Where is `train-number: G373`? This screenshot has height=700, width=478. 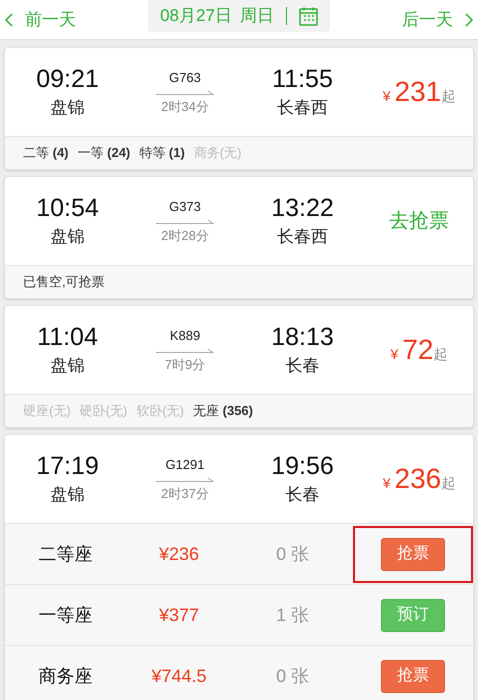
train-number: G373 is located at coordinates (185, 207).